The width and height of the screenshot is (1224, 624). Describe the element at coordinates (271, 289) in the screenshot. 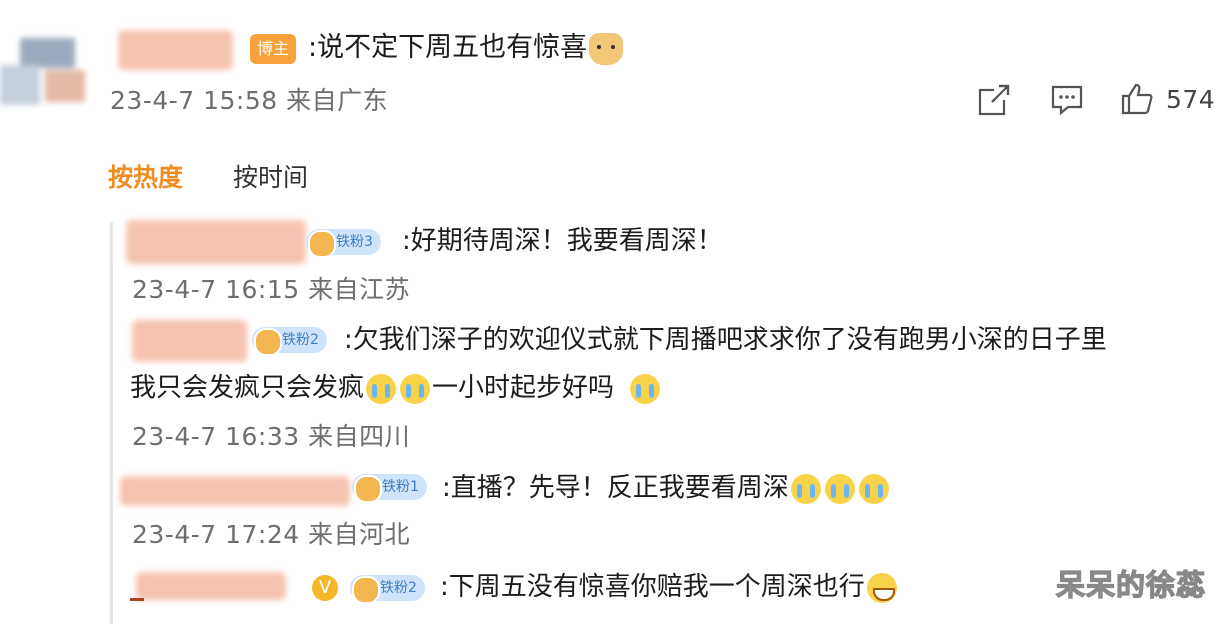

I see `reply-timestamp: 23-4-7 16:15 来自江苏` at that location.